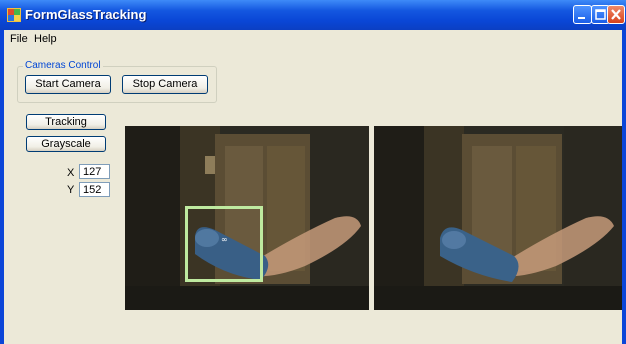 The height and width of the screenshot is (344, 626). Describe the element at coordinates (68, 84) in the screenshot. I see `start-camera-button: Start Camera` at that location.